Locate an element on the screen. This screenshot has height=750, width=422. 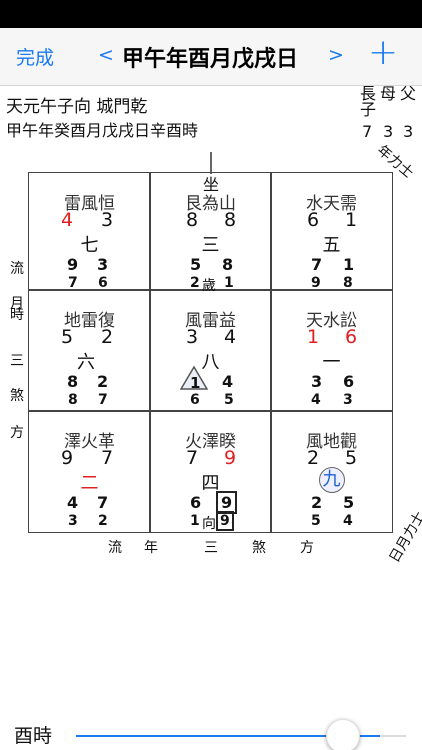
side-col3-chars: 父 is located at coordinates (408, 93).